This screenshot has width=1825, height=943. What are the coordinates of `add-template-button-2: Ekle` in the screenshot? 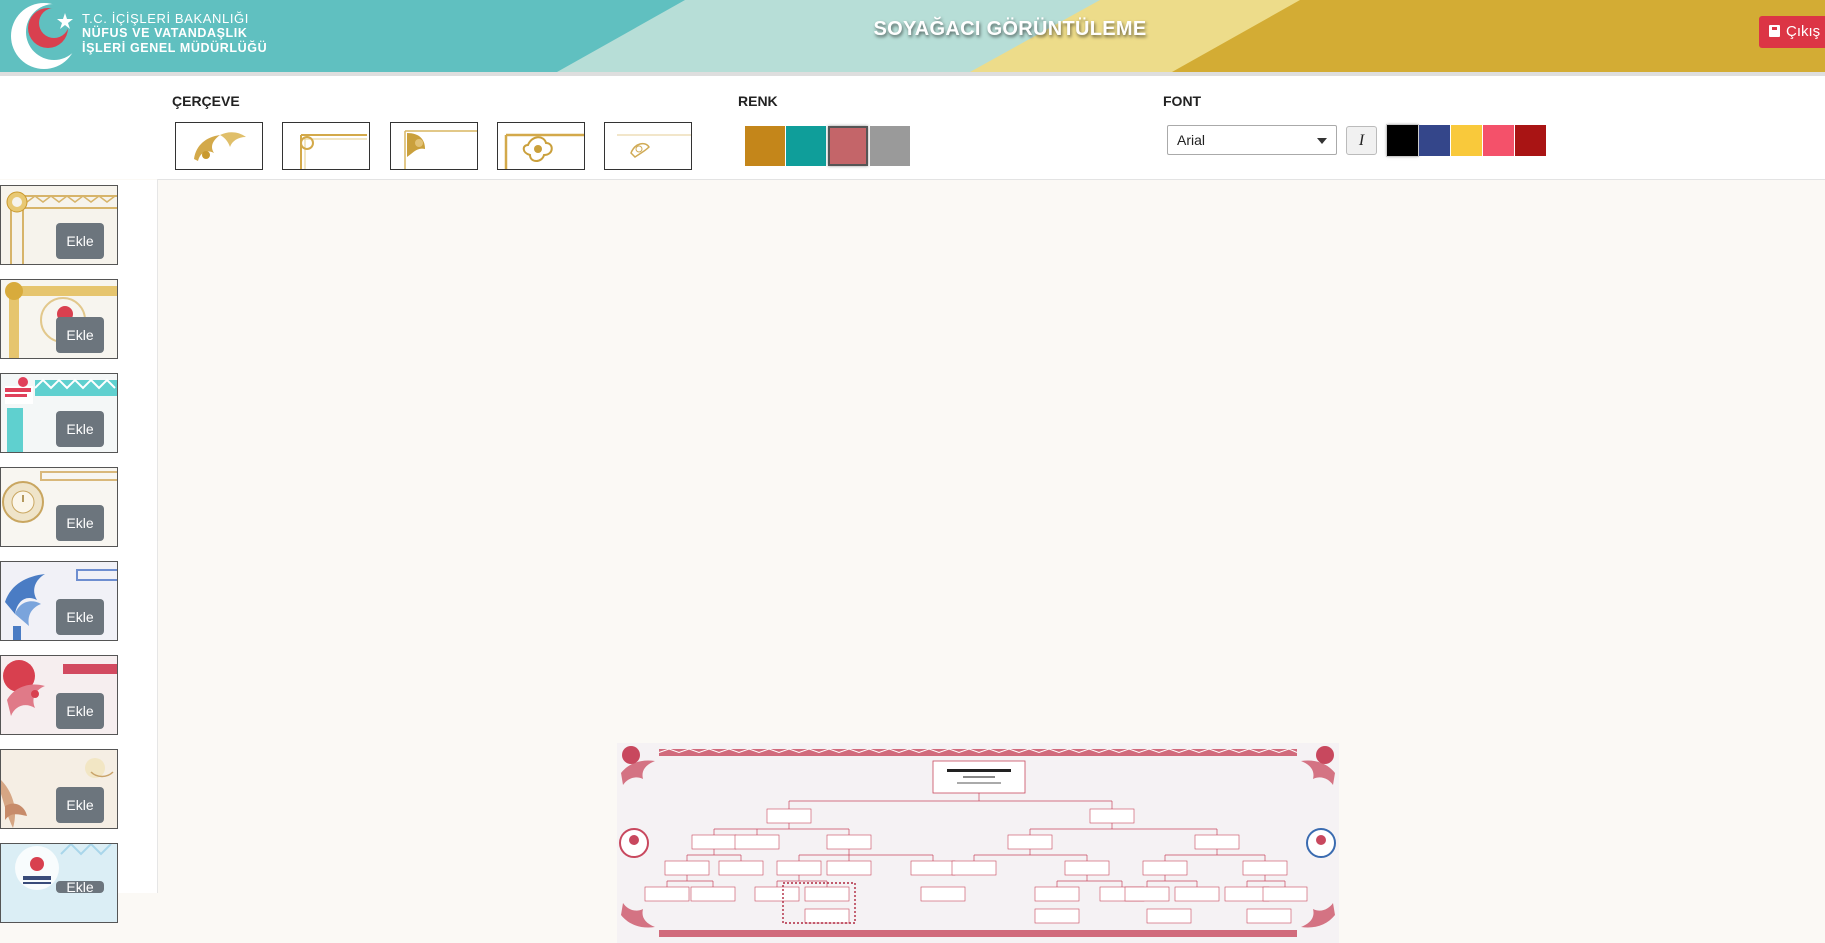 It's located at (80, 335).